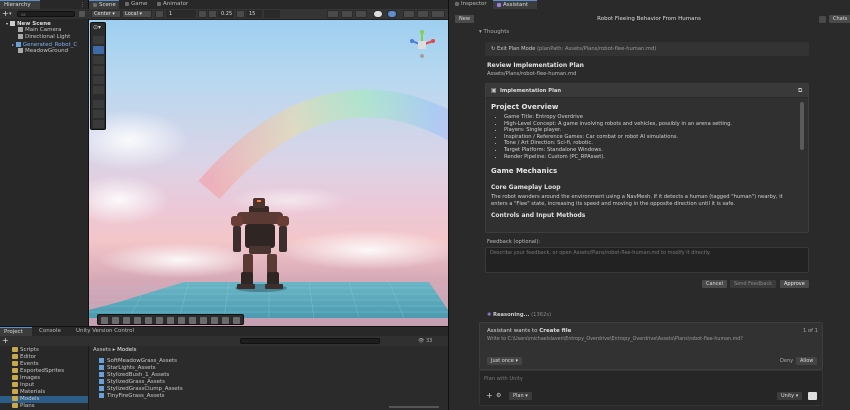  I want to click on tab-console: Console, so click(52, 331).